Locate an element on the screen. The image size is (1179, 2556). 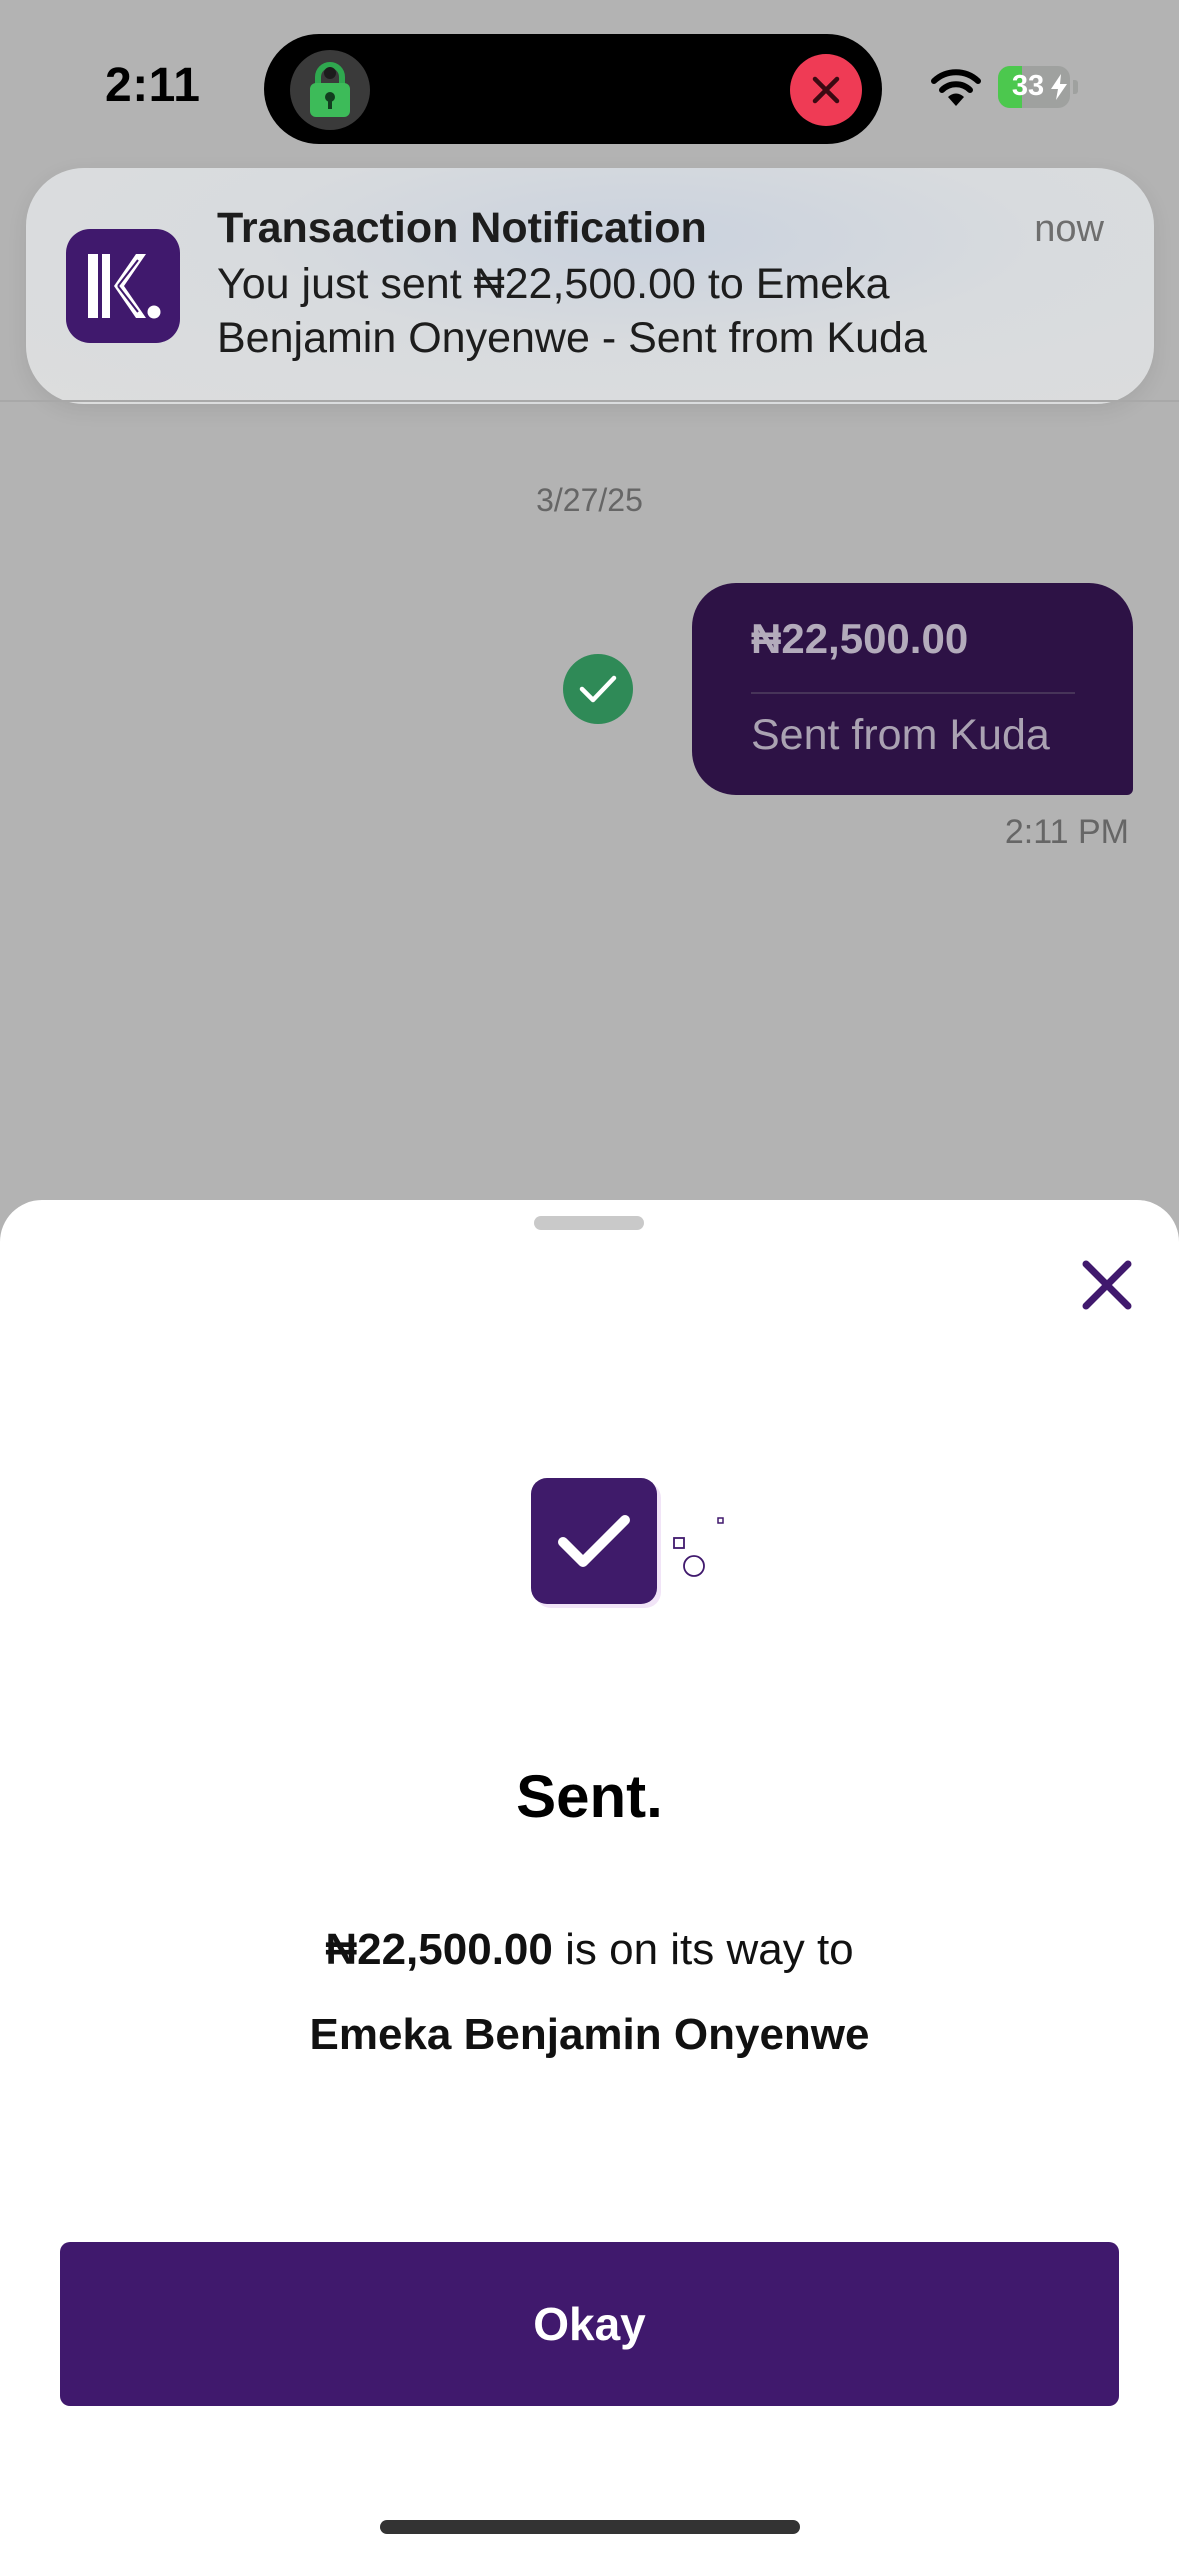
success-check-icon is located at coordinates (594, 1541).